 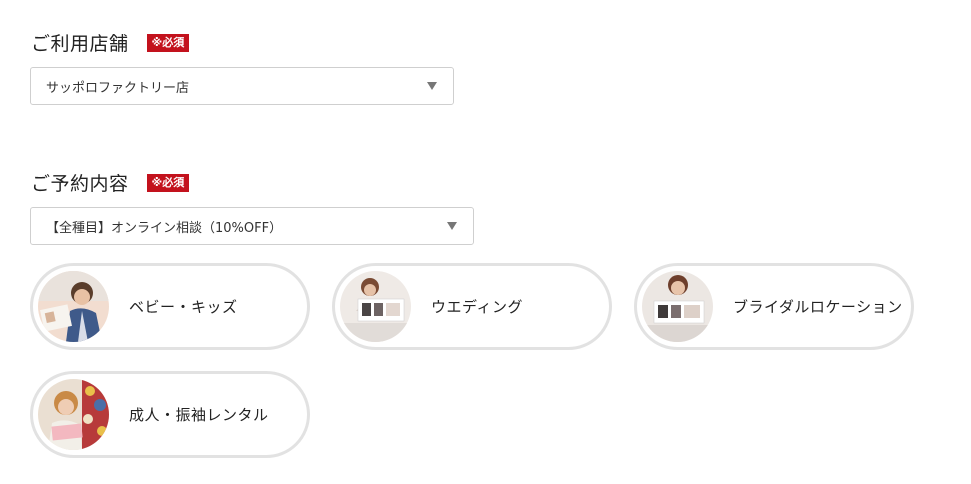 I want to click on store-select: サッポロファクトリー店, so click(x=242, y=86).